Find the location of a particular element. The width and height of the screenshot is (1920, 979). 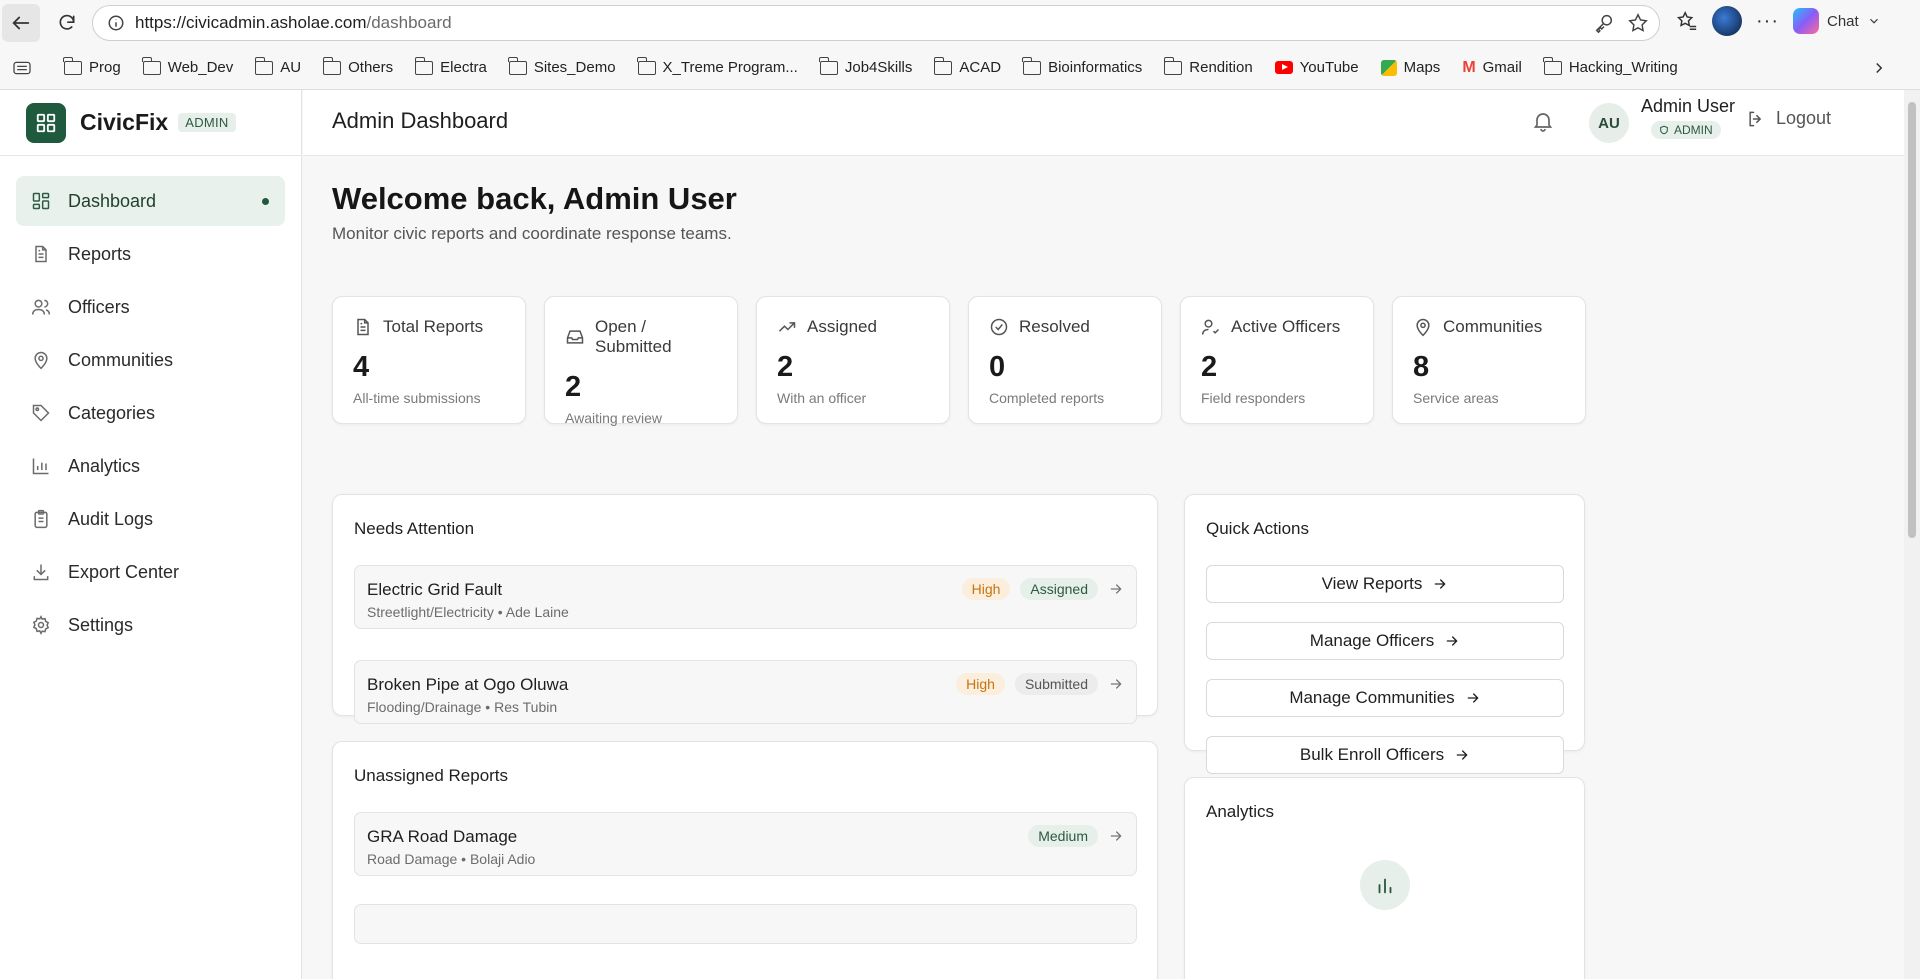

star-icon is located at coordinates (1638, 23).